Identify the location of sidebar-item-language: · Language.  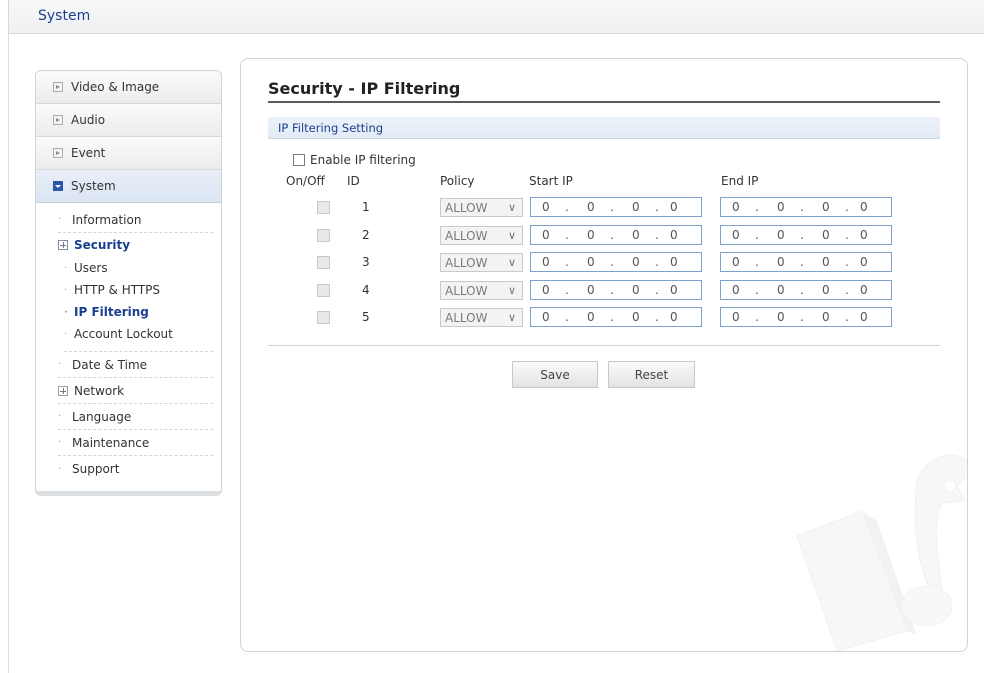
(135, 417).